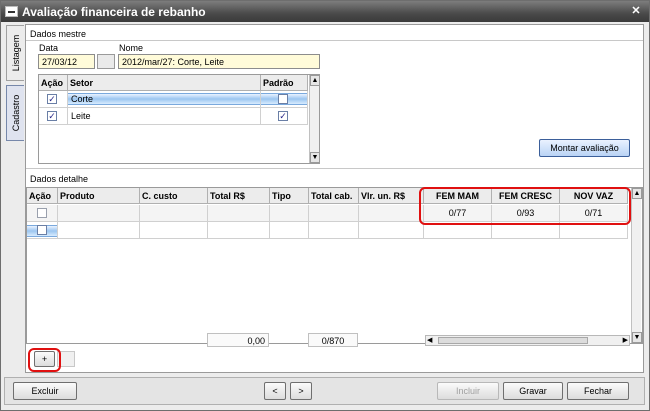 The height and width of the screenshot is (411, 650). I want to click on checkbox-padrao, so click(283, 99).